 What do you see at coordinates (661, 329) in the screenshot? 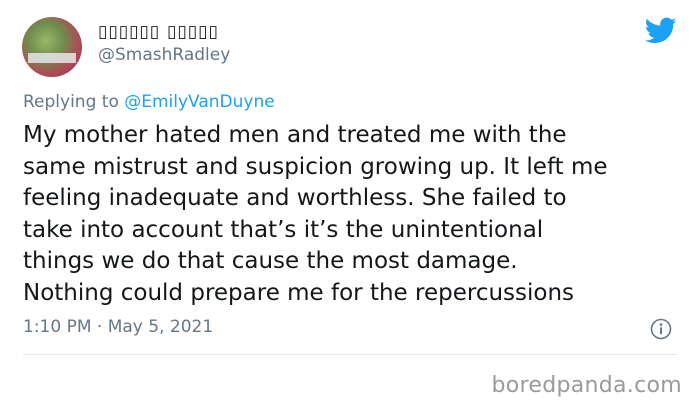
I see `info-icon` at bounding box center [661, 329].